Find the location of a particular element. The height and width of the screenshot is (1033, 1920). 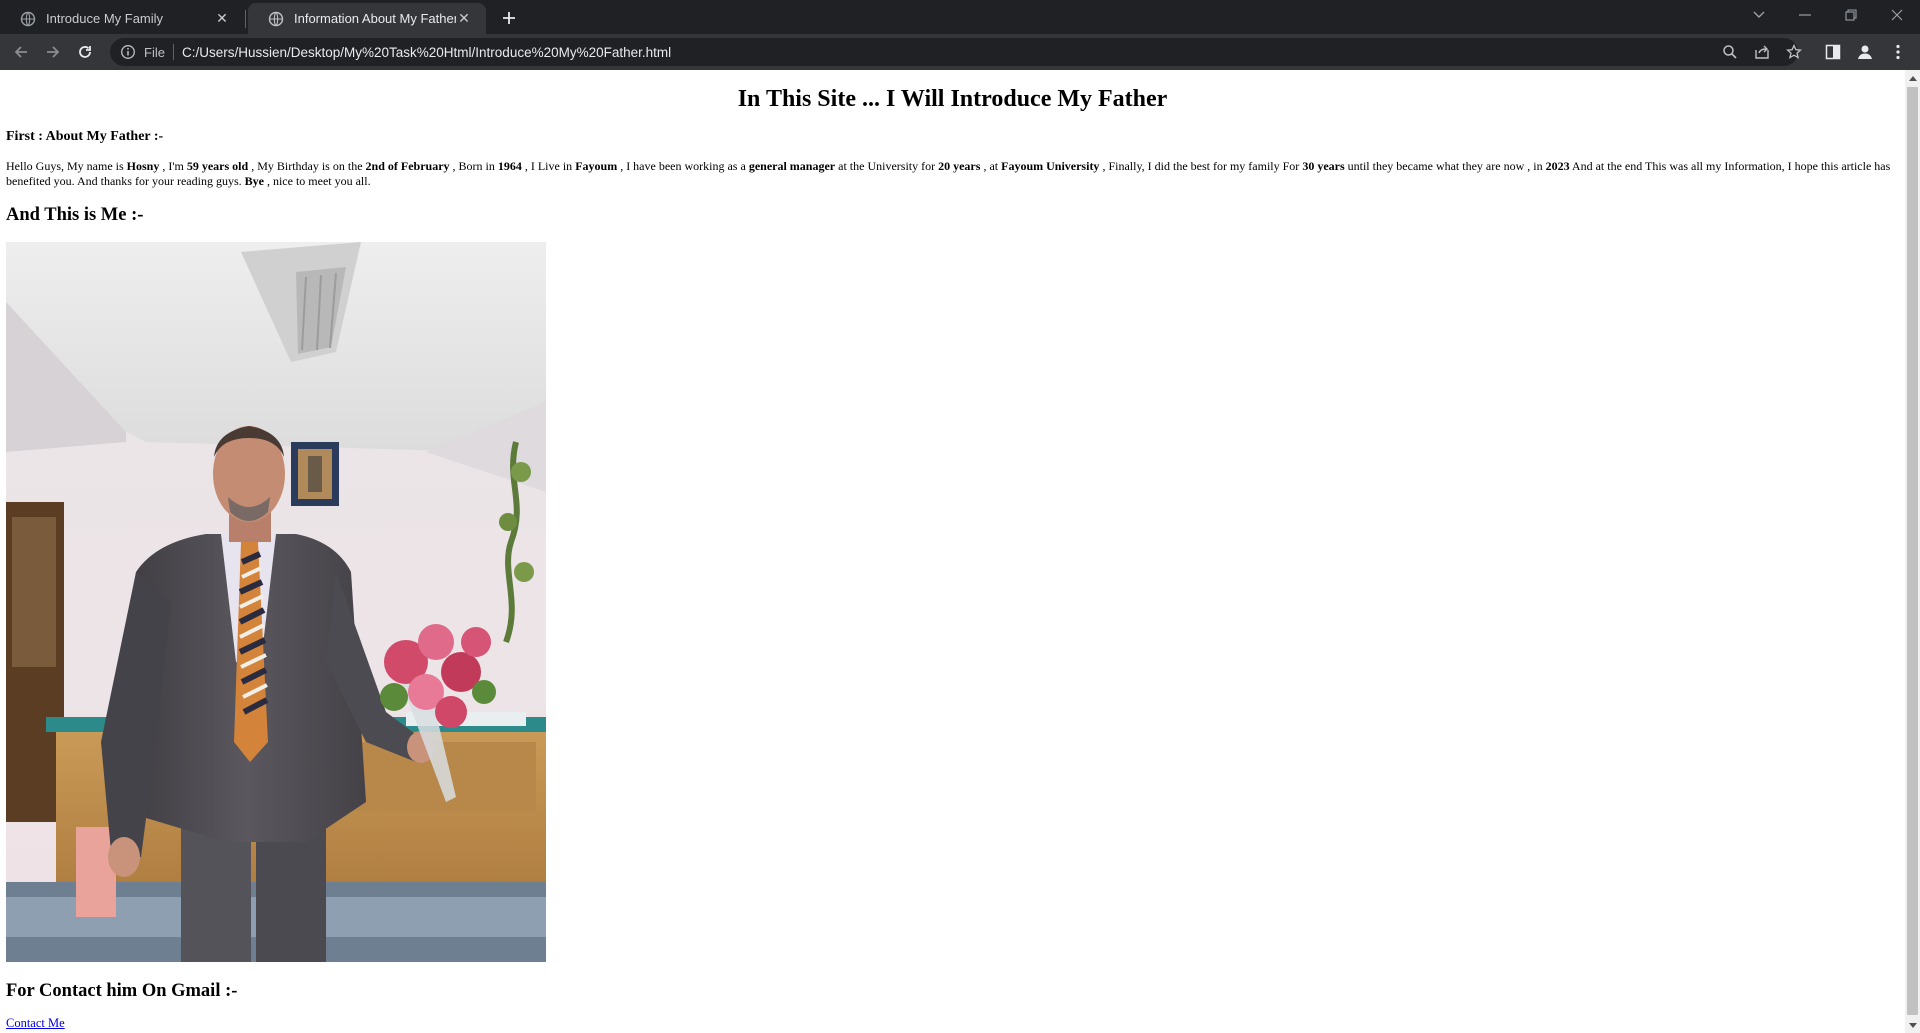

tab-title: Introduce My Family is located at coordinates (105, 18).